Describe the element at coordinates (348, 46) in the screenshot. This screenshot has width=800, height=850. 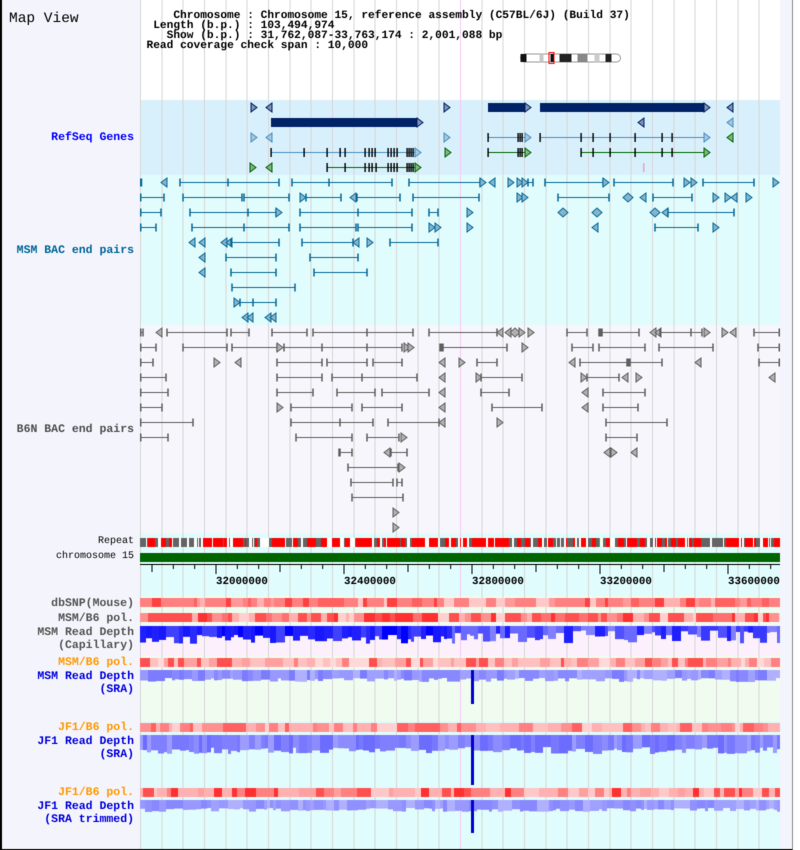
I see `info-value: 10,000` at that location.